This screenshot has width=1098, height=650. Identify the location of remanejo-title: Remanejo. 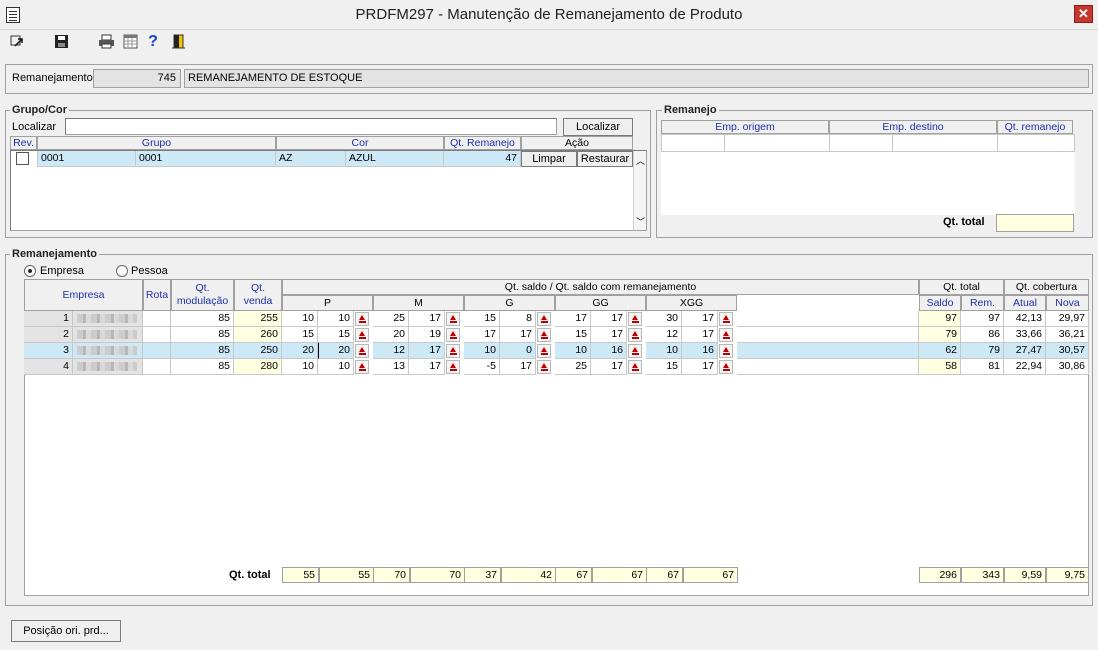
(690, 110).